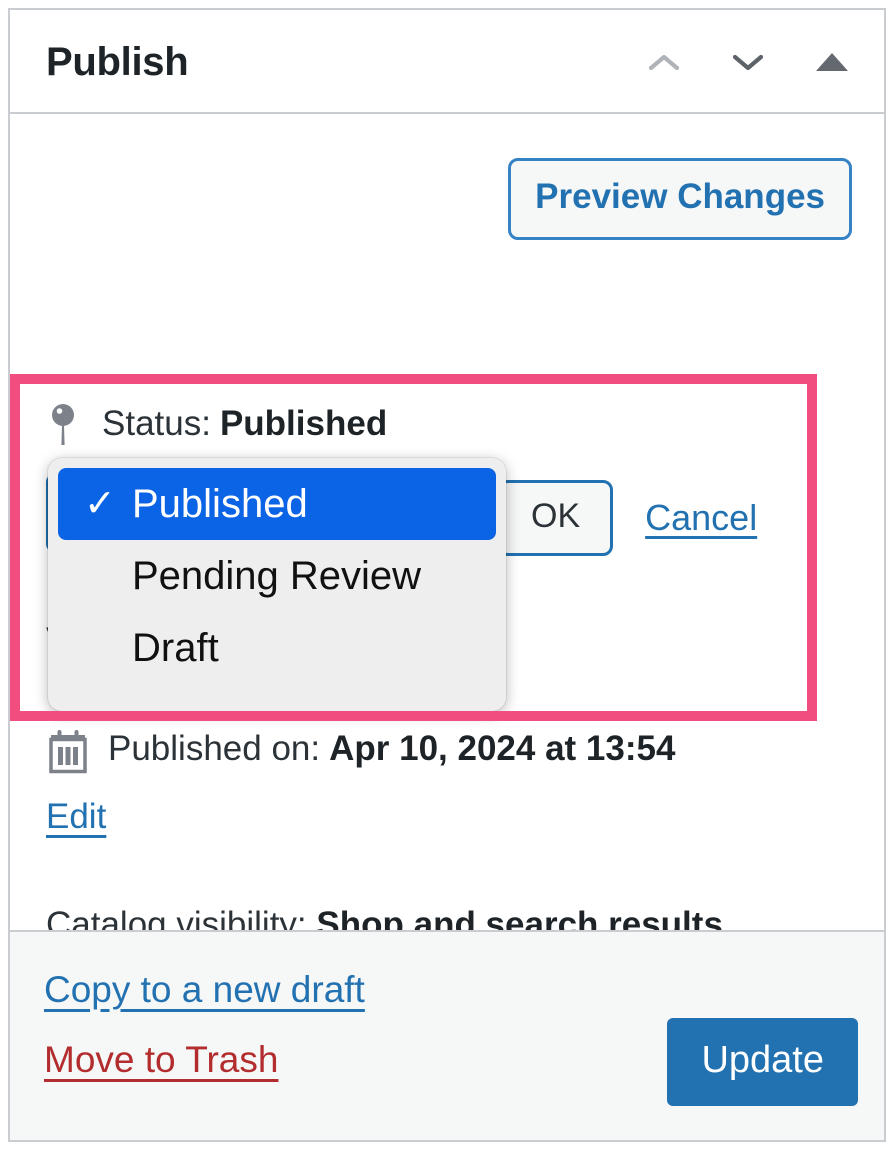 This screenshot has width=896, height=1152. Describe the element at coordinates (117, 62) in the screenshot. I see `page-title: Publish` at that location.